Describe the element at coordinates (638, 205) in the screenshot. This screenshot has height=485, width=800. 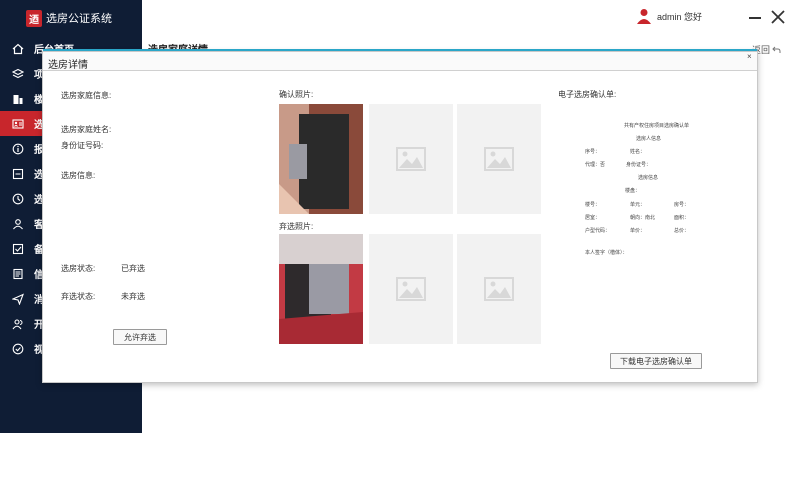
I see `doc-unit: 单元：` at that location.